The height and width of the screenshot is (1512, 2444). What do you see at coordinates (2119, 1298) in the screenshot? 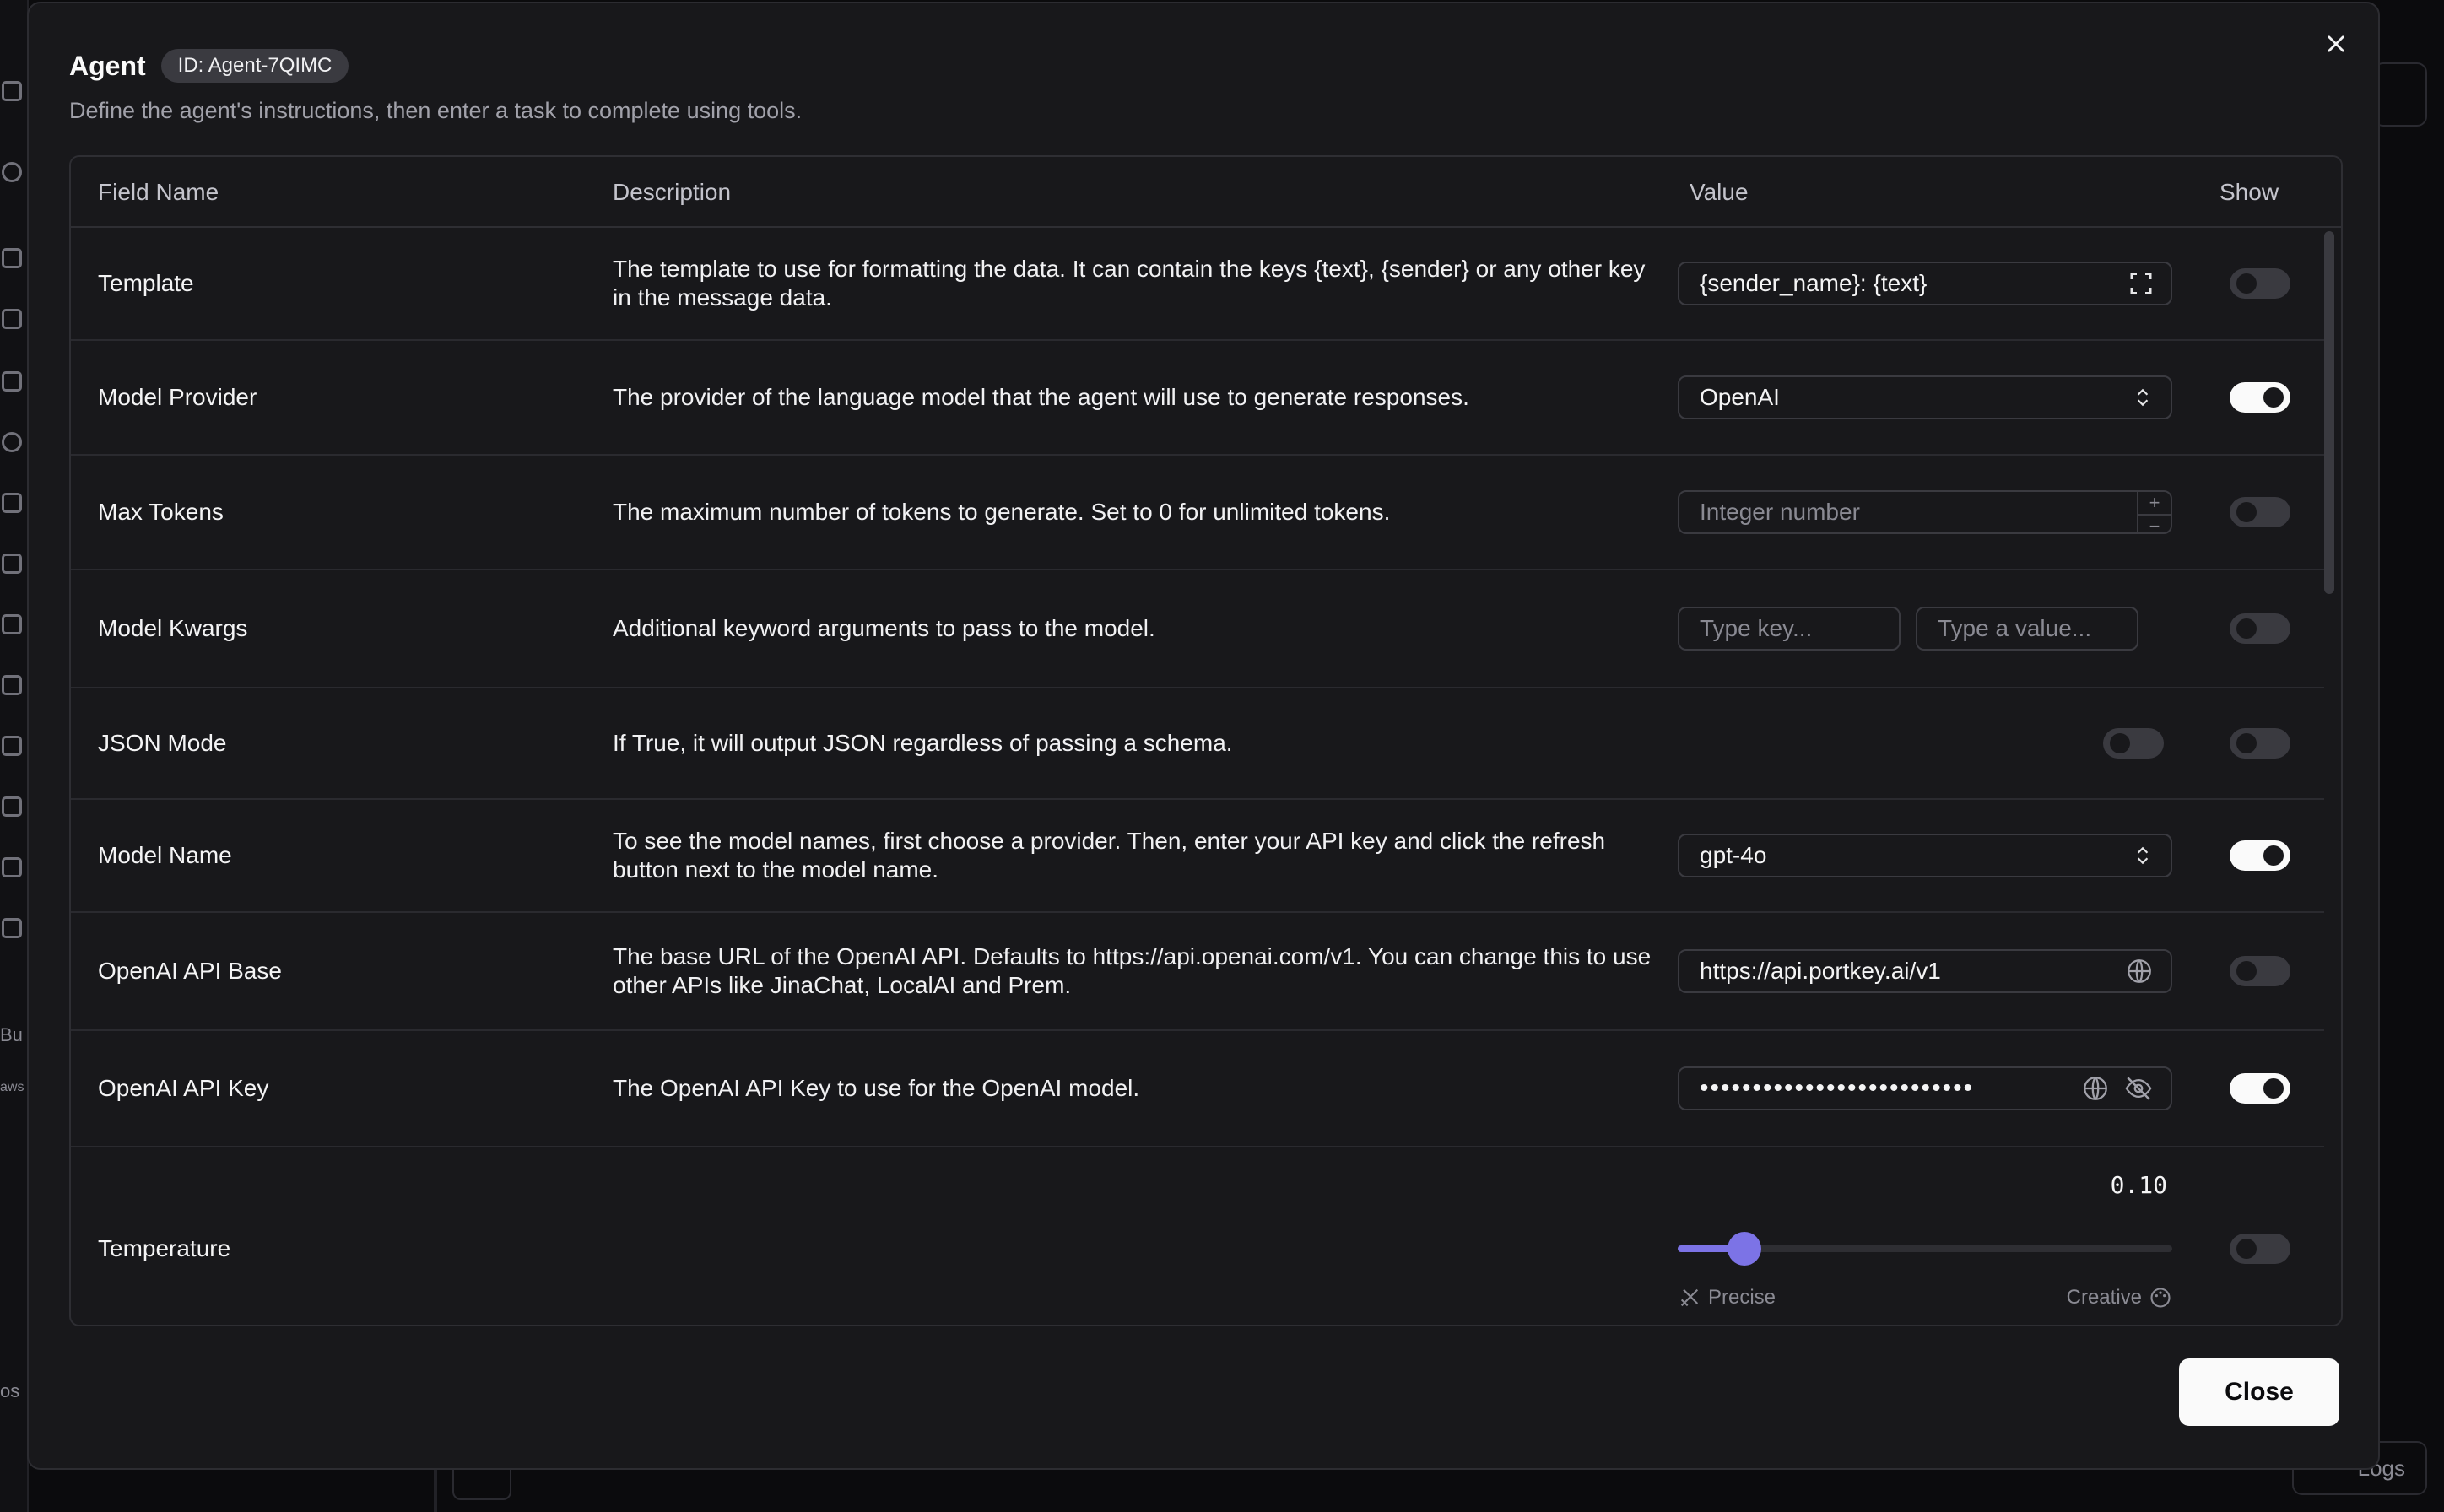
I see `creative-label: Creative` at bounding box center [2119, 1298].